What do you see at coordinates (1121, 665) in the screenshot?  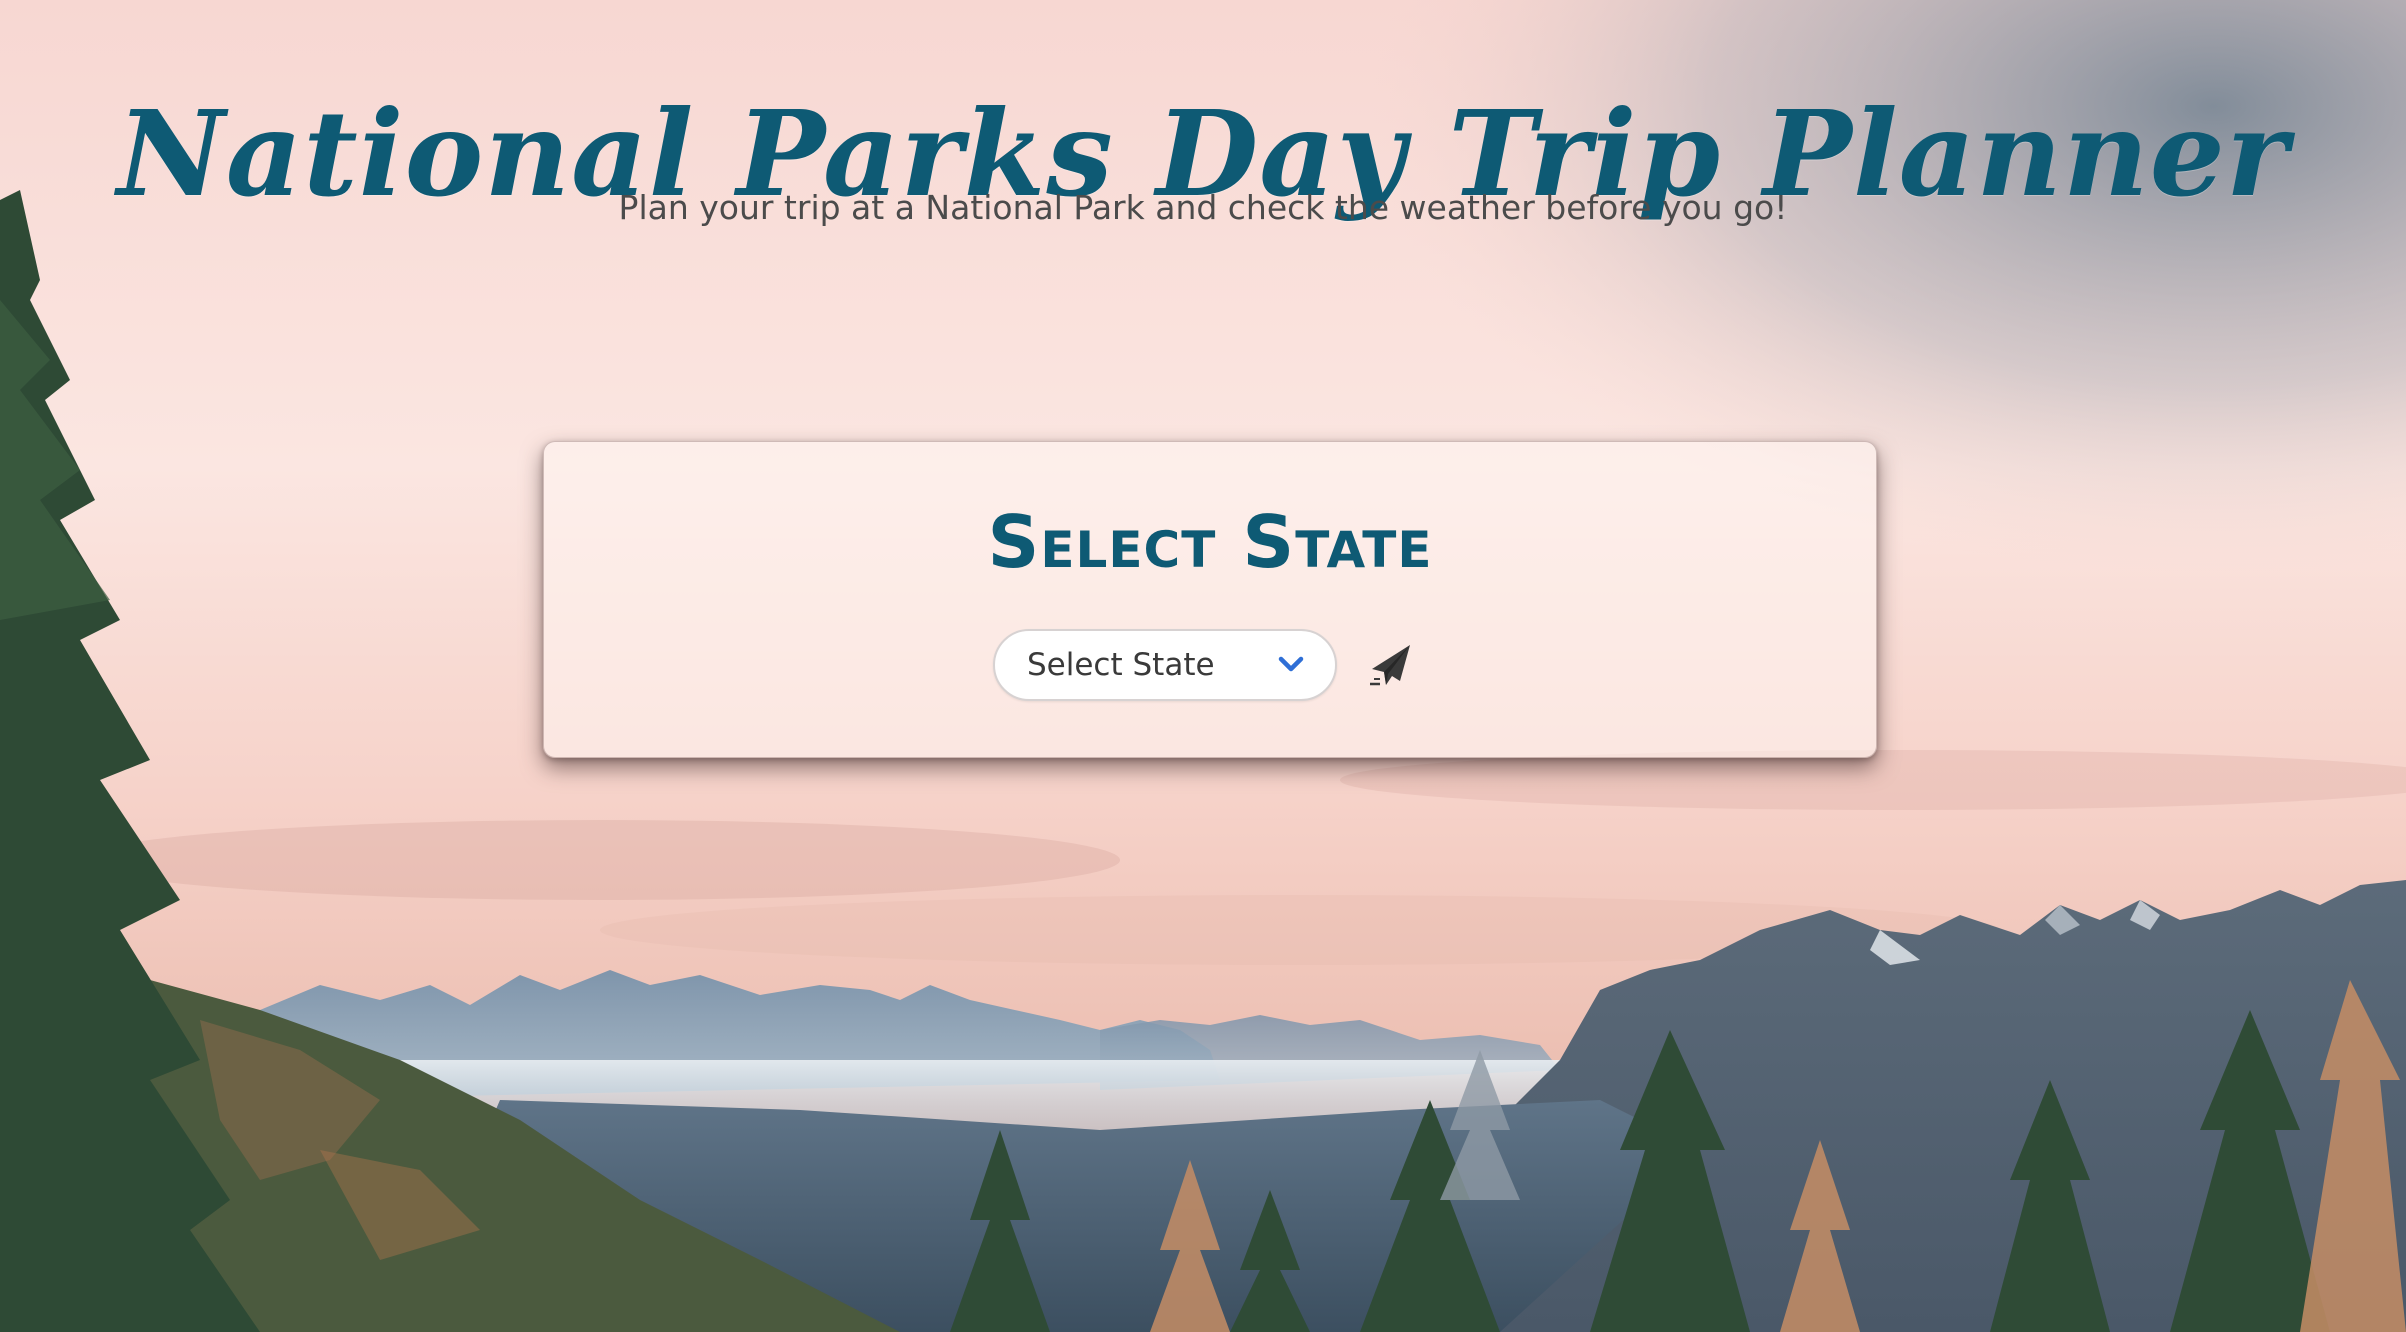 I see `state-select-value: Select State` at bounding box center [1121, 665].